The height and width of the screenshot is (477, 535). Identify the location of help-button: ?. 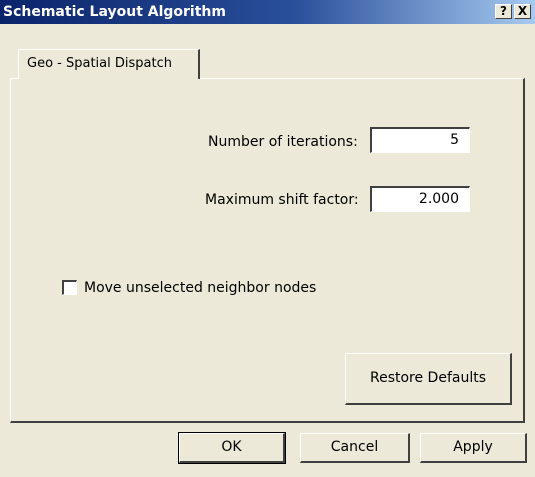
(503, 11).